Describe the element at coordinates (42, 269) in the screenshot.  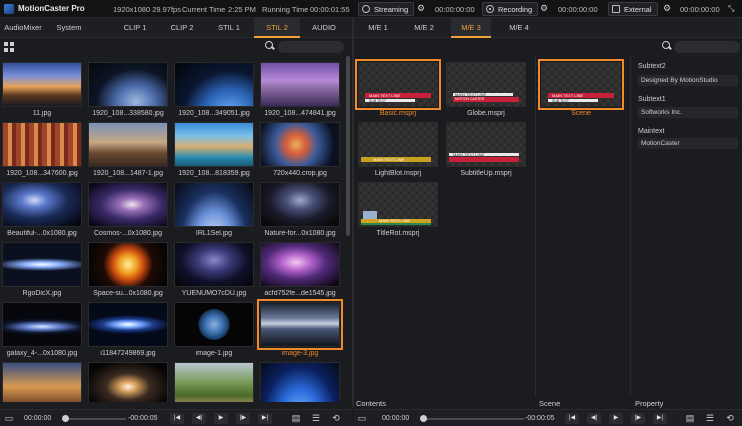
I see `still-thumbnail: RgoDicX.jpg` at that location.